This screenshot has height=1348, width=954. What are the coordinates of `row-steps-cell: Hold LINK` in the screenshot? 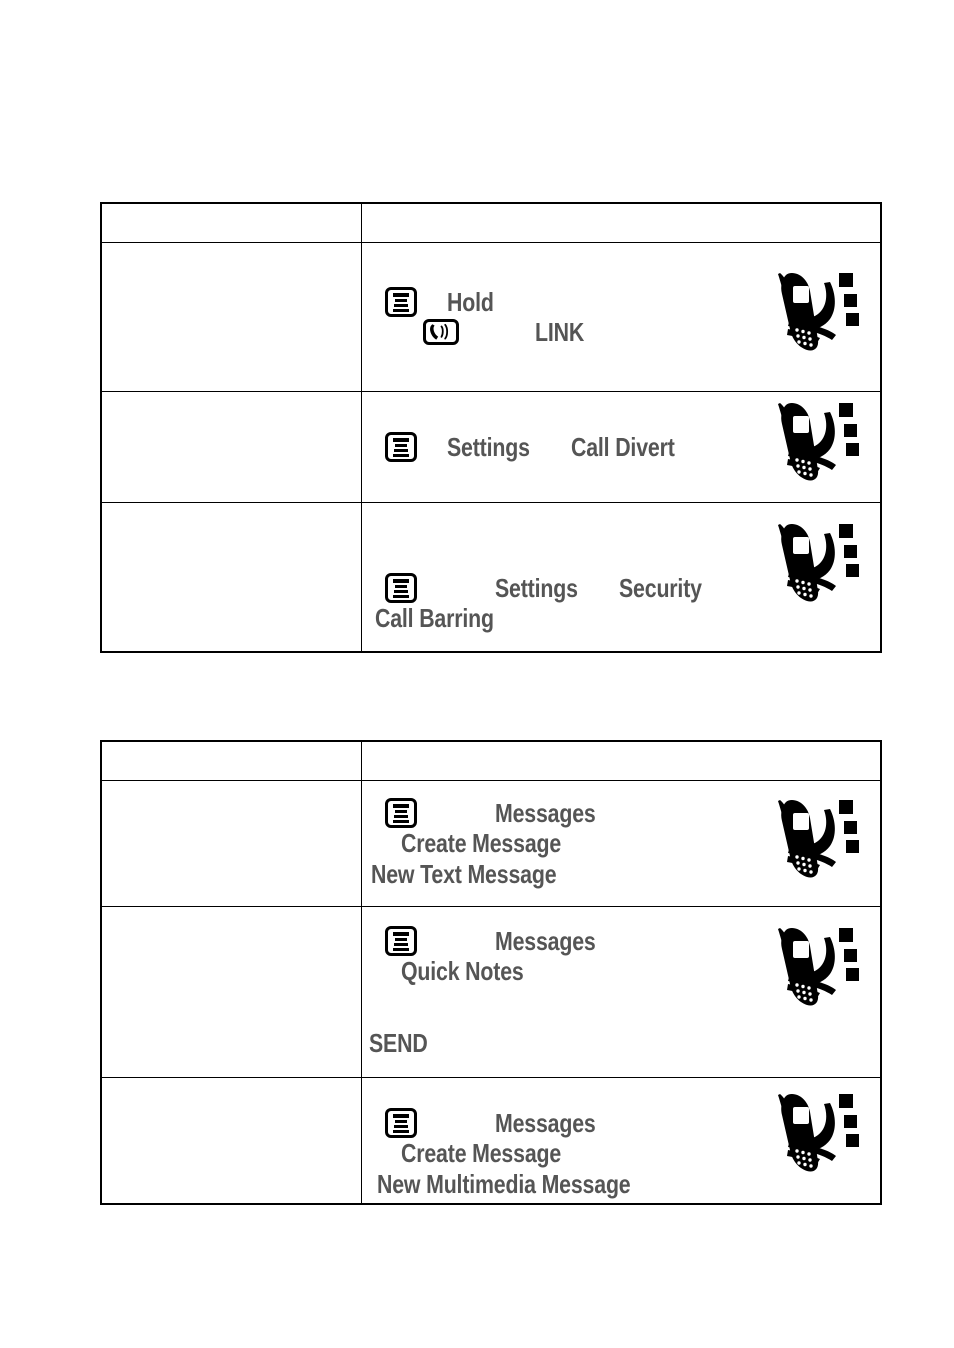 It's located at (621, 317).